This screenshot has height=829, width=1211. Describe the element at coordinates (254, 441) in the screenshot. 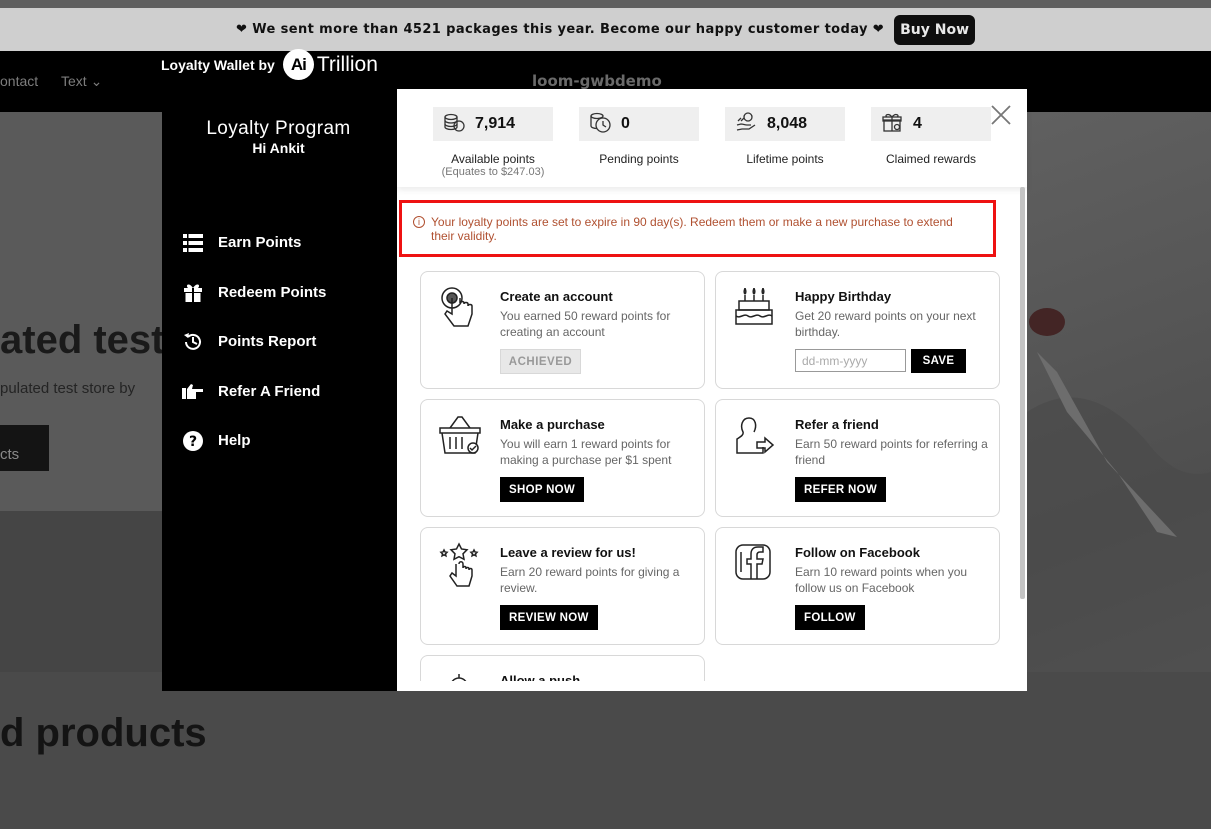

I see `sidebar-item-help: ? Help` at that location.